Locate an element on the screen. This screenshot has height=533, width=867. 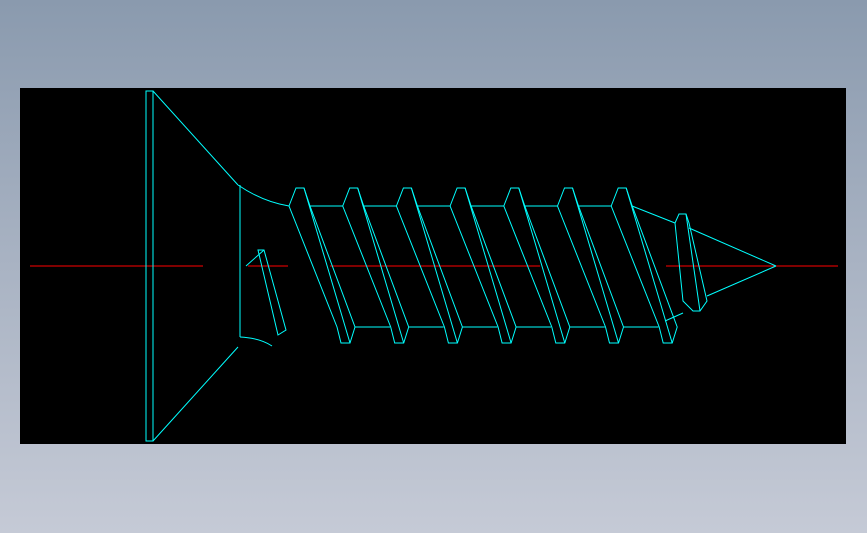
head-cone-upper is located at coordinates (195, 138).